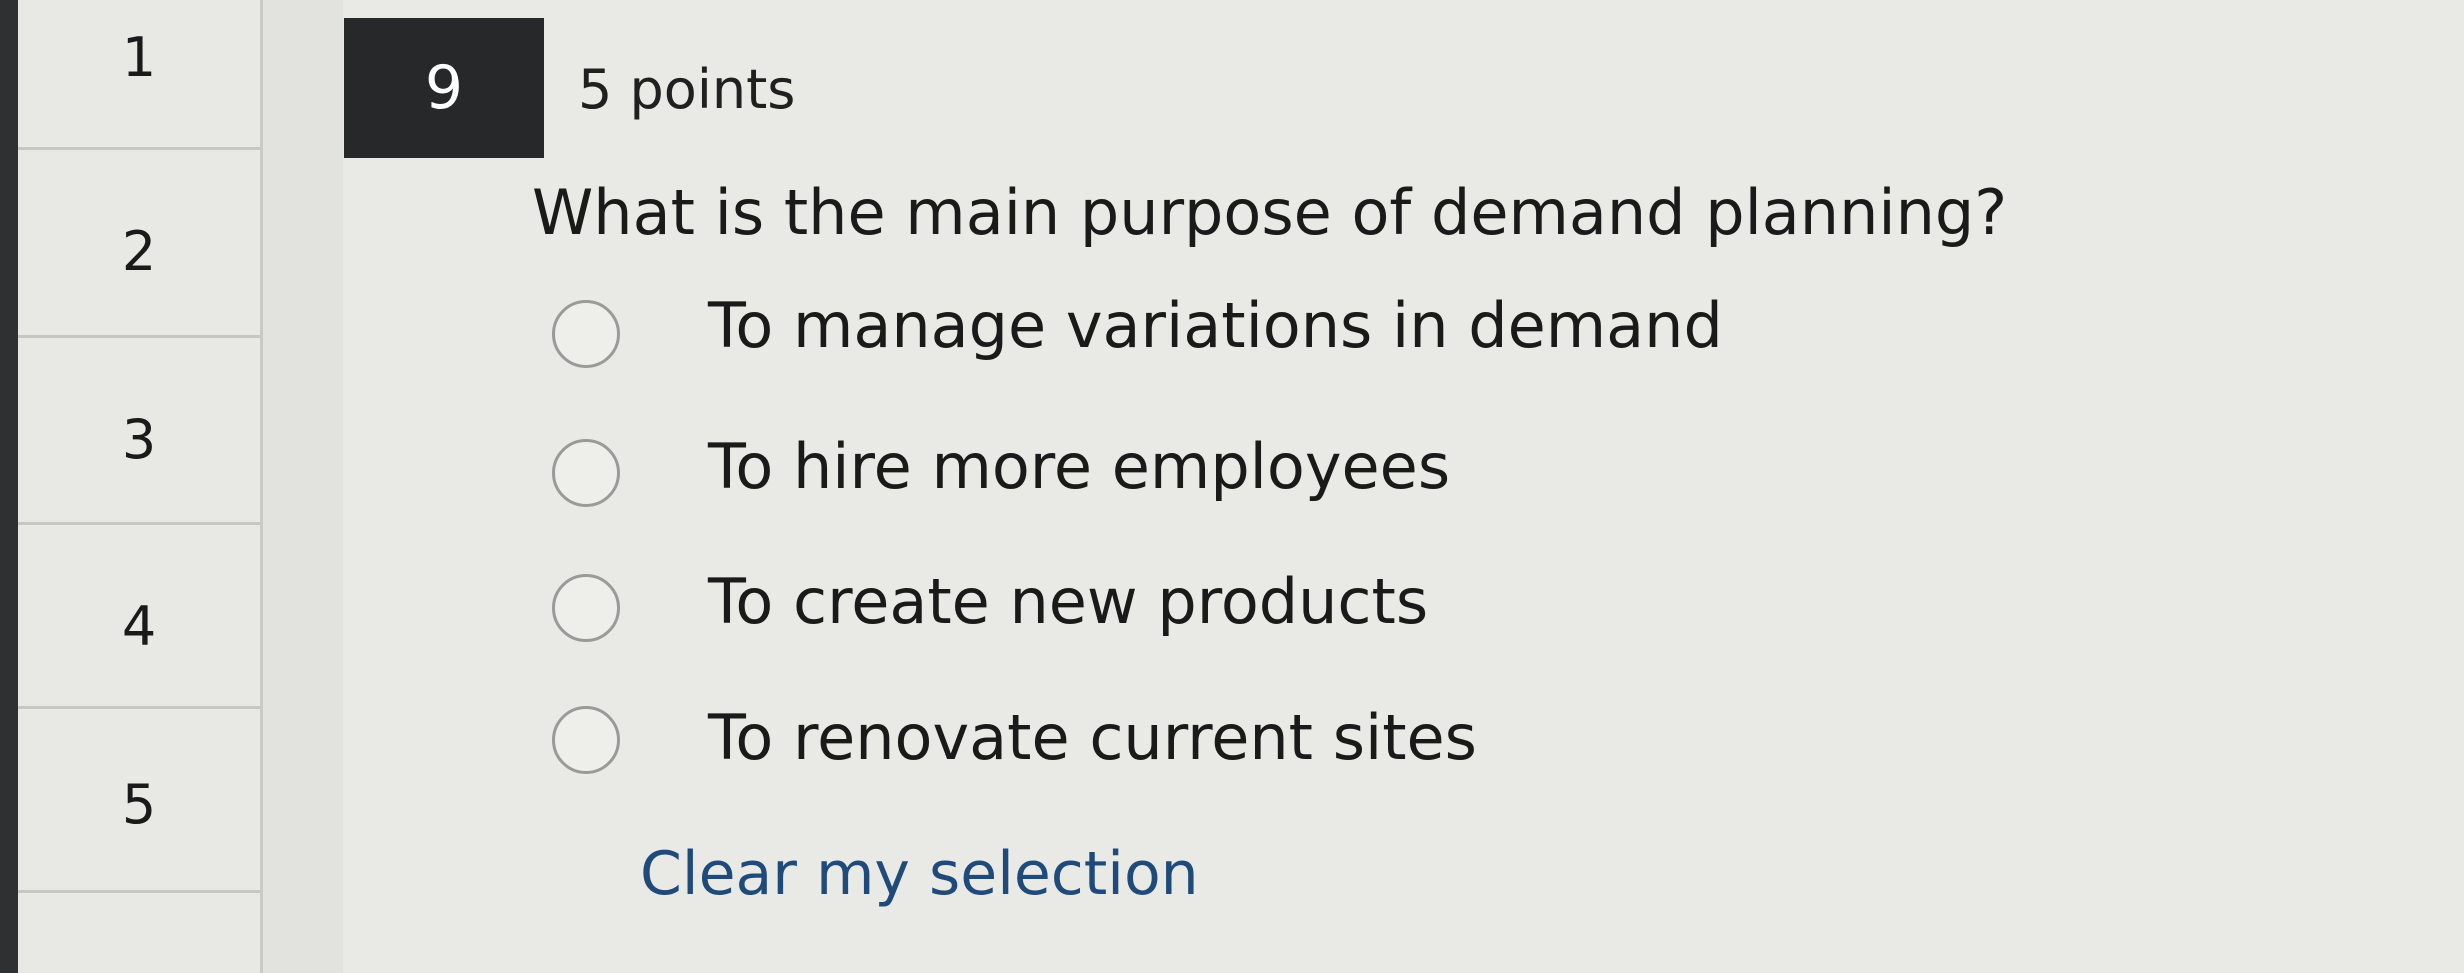 The height and width of the screenshot is (973, 2464). What do you see at coordinates (9, 486) in the screenshot?
I see `screen-edge` at bounding box center [9, 486].